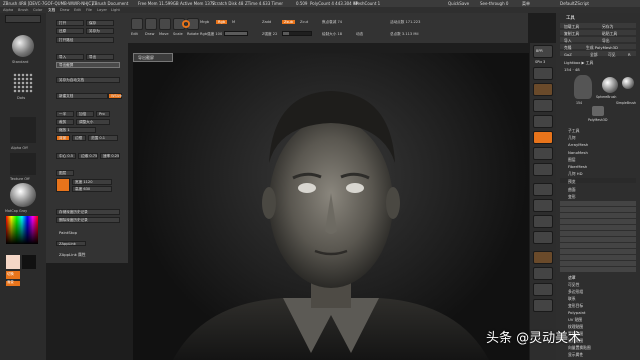  What do you see at coordinates (93, 122) in the screenshot?
I see `resize-button: 调整大小` at bounding box center [93, 122].